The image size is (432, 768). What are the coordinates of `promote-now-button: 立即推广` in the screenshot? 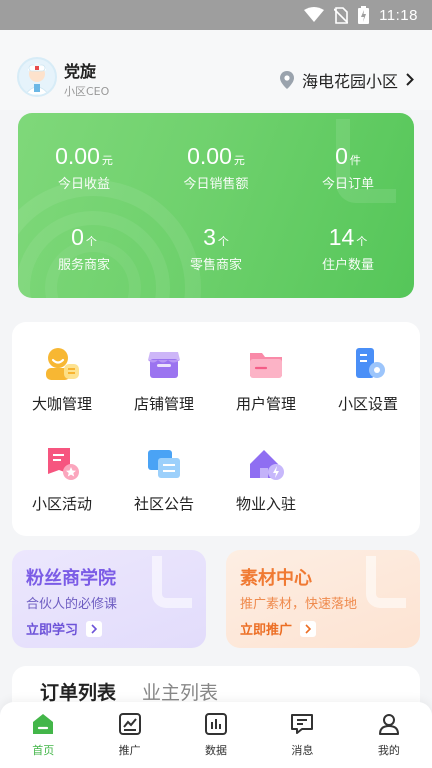 It's located at (278, 628).